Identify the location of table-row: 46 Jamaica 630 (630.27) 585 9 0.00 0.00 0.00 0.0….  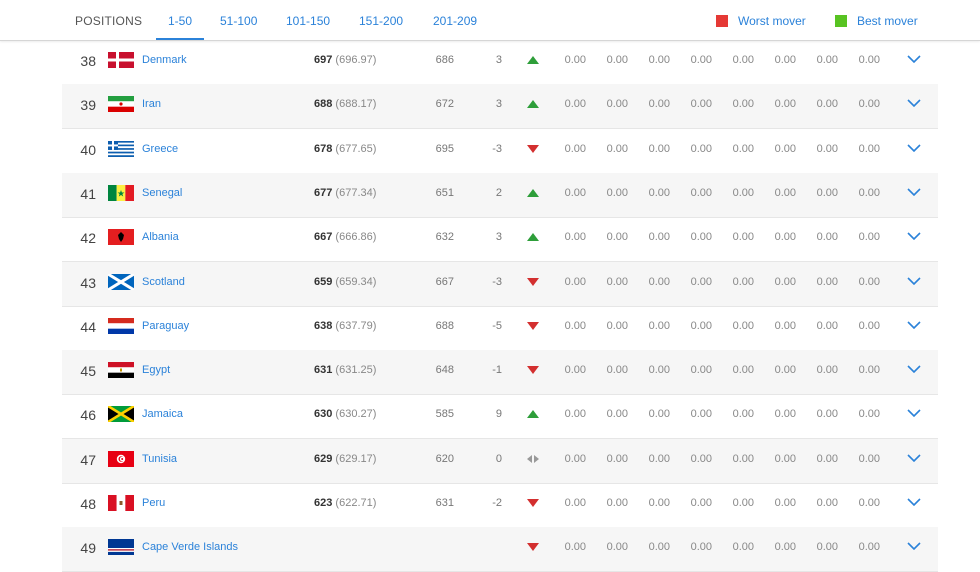
(500, 417).